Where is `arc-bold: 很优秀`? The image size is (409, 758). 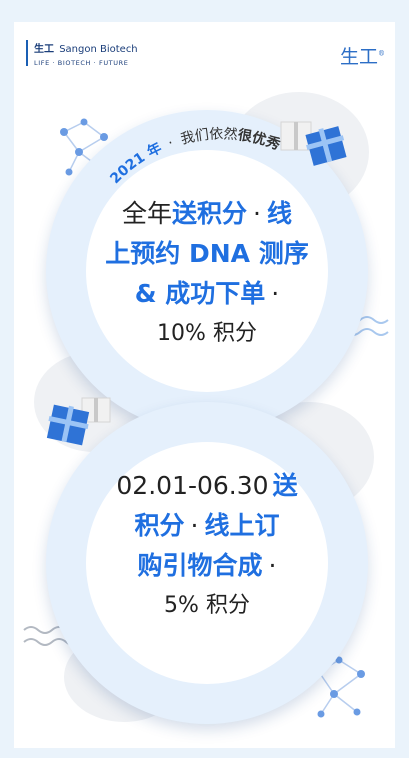 arc-bold: 很优秀 is located at coordinates (260, 139).